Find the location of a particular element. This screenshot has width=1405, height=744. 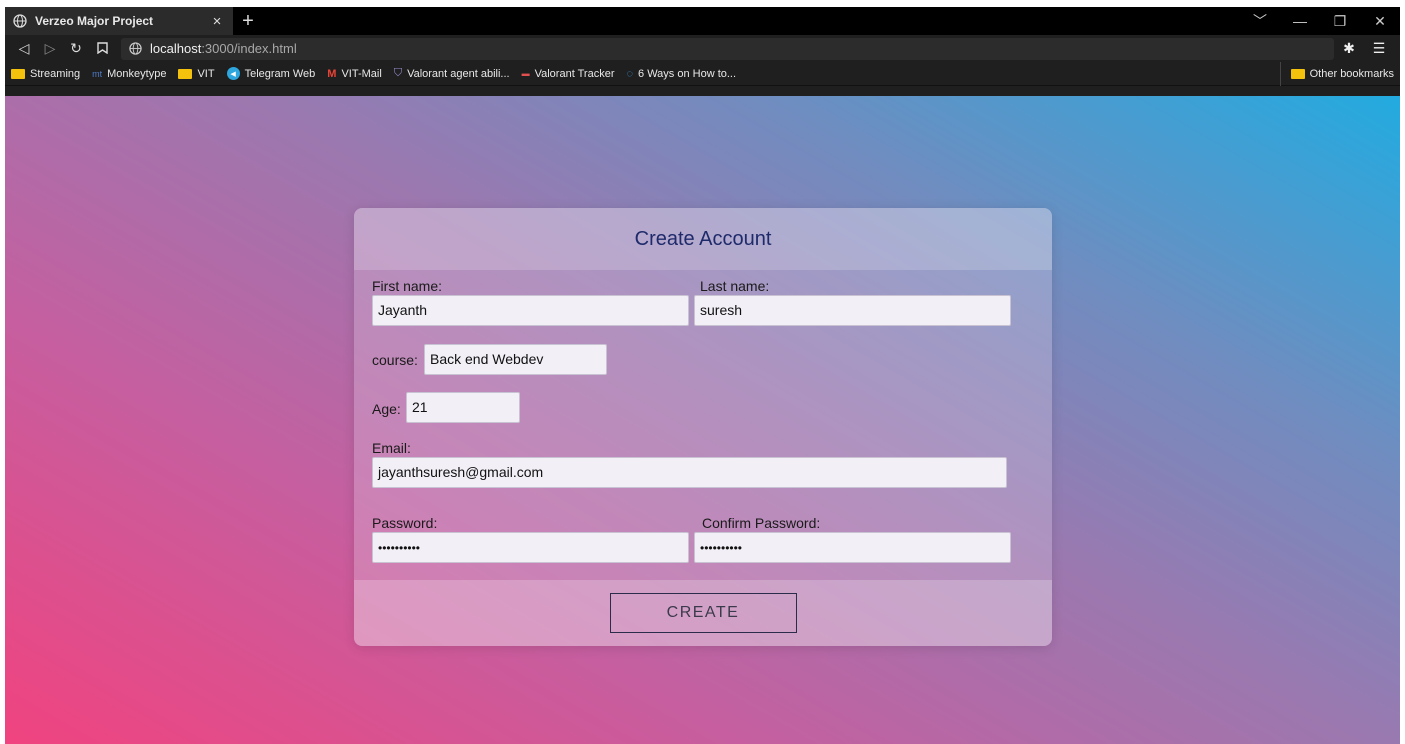

menu-icon: ☰ is located at coordinates (1379, 48).